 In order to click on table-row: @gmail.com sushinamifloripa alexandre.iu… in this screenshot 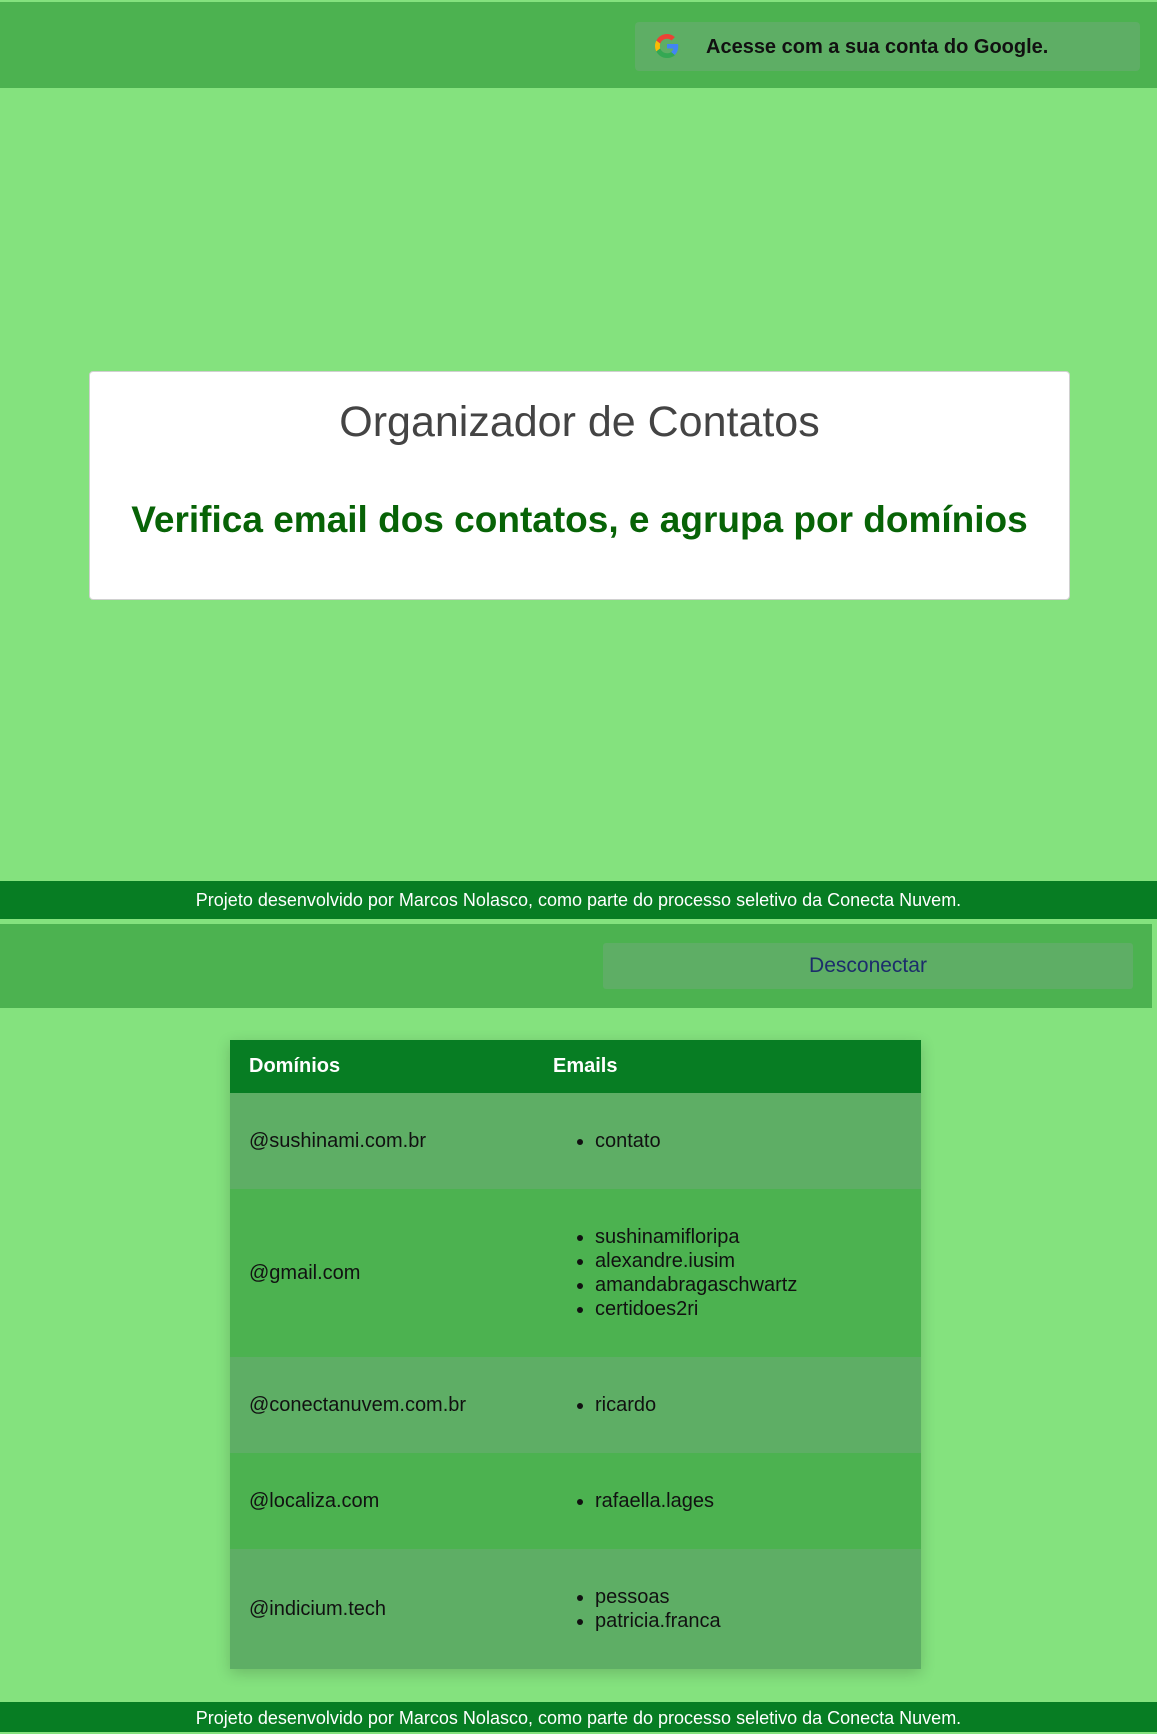, I will do `click(575, 1273)`.